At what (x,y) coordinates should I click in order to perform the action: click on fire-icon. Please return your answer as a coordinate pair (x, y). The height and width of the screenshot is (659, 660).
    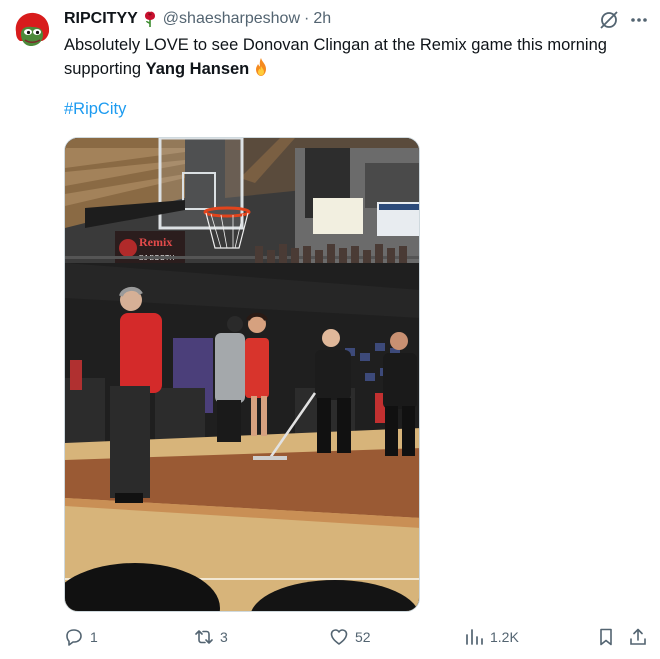
    Looking at the image, I should click on (261, 67).